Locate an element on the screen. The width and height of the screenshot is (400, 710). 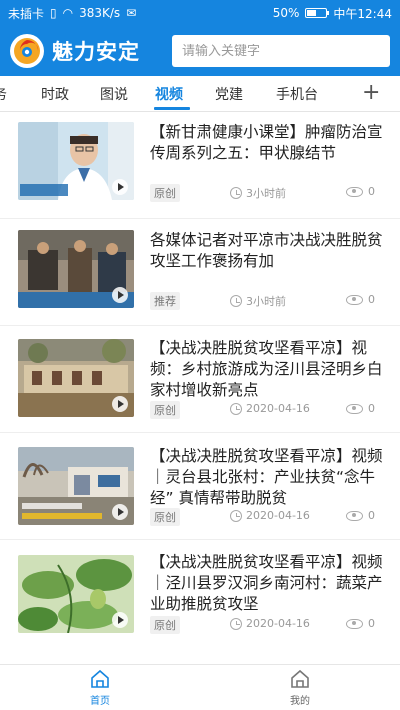
tab-video: 视频 is located at coordinates (169, 94).